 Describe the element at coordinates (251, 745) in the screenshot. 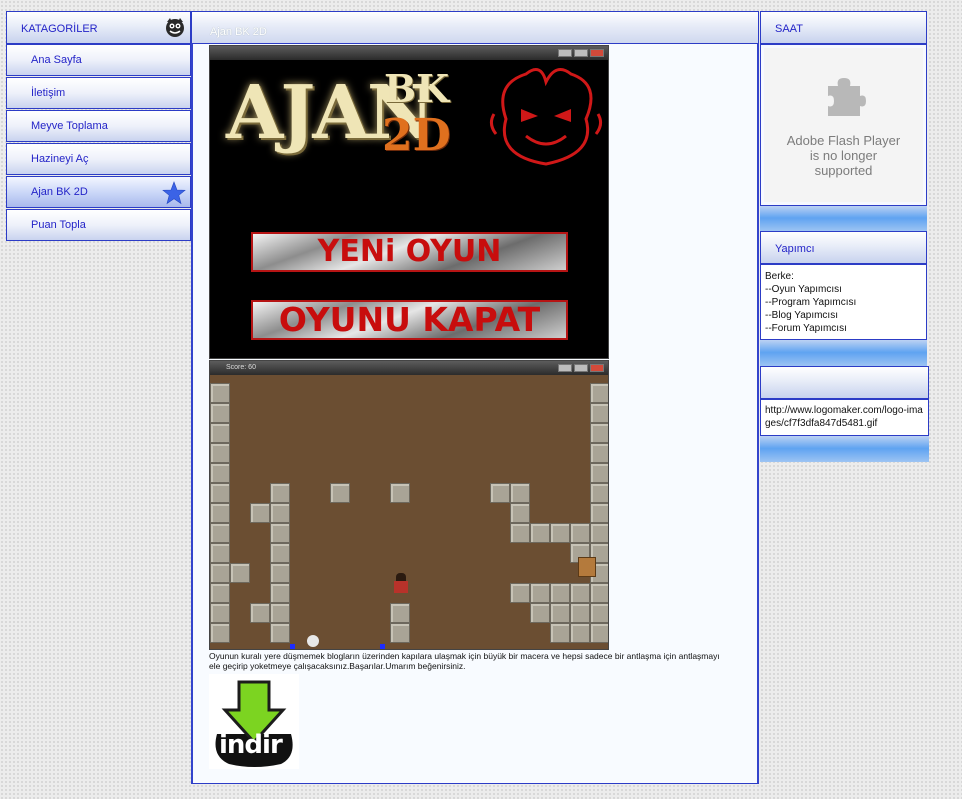

I see `download-label: indir` at that location.